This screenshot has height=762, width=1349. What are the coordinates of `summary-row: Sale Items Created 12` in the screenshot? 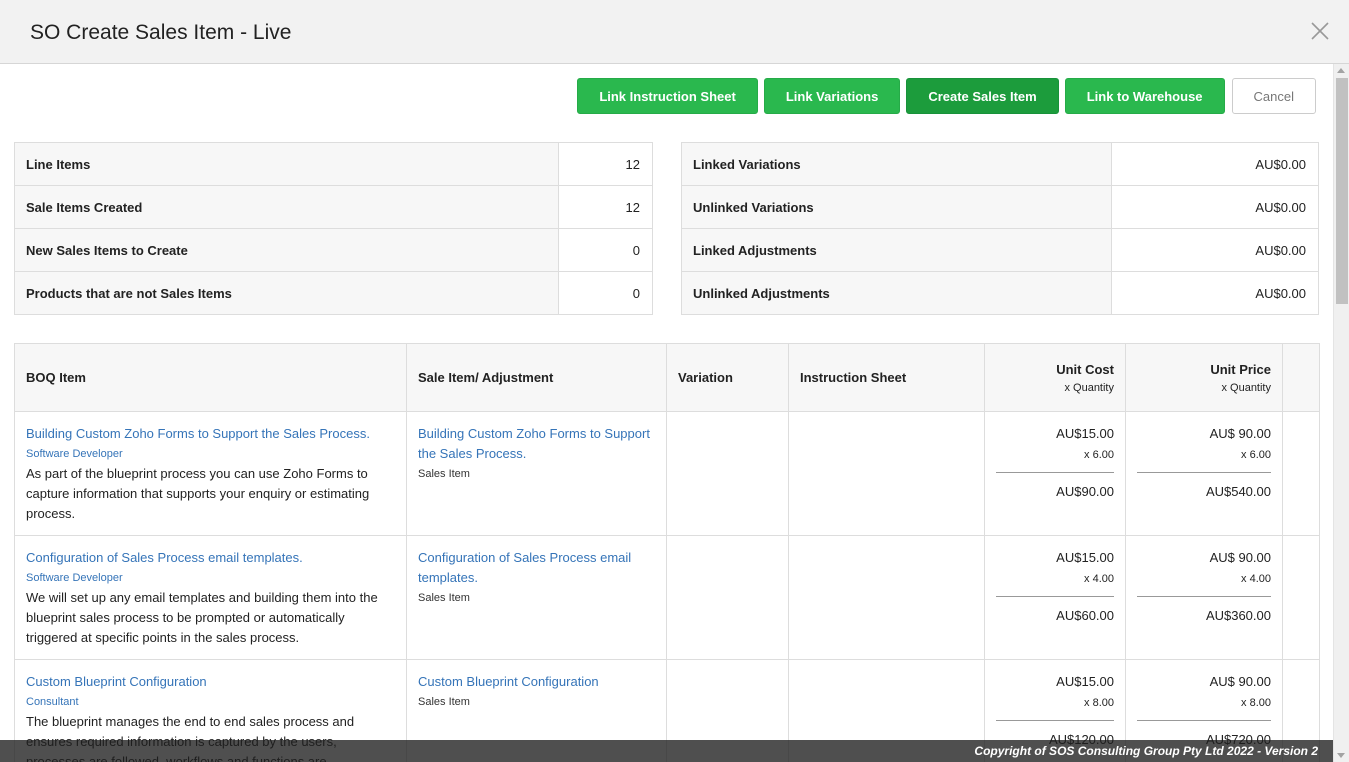 It's located at (333, 207).